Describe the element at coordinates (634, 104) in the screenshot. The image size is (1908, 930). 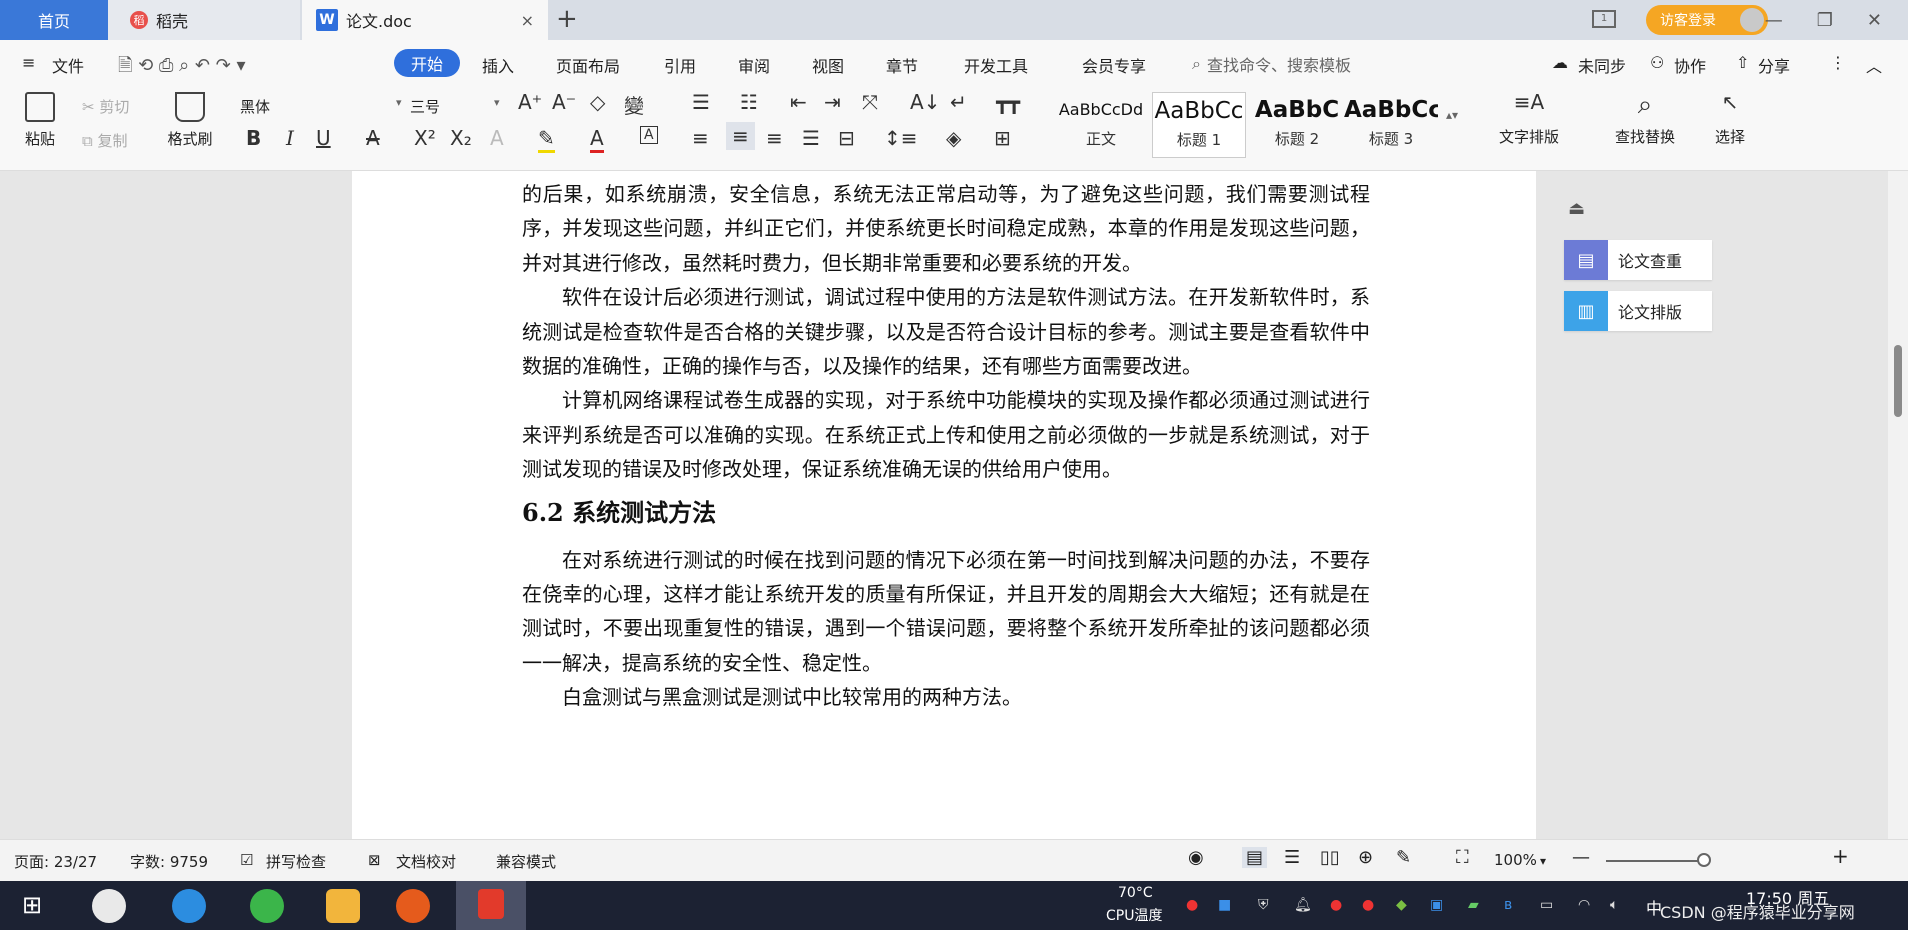
I see `pinyin-icon: 變` at that location.